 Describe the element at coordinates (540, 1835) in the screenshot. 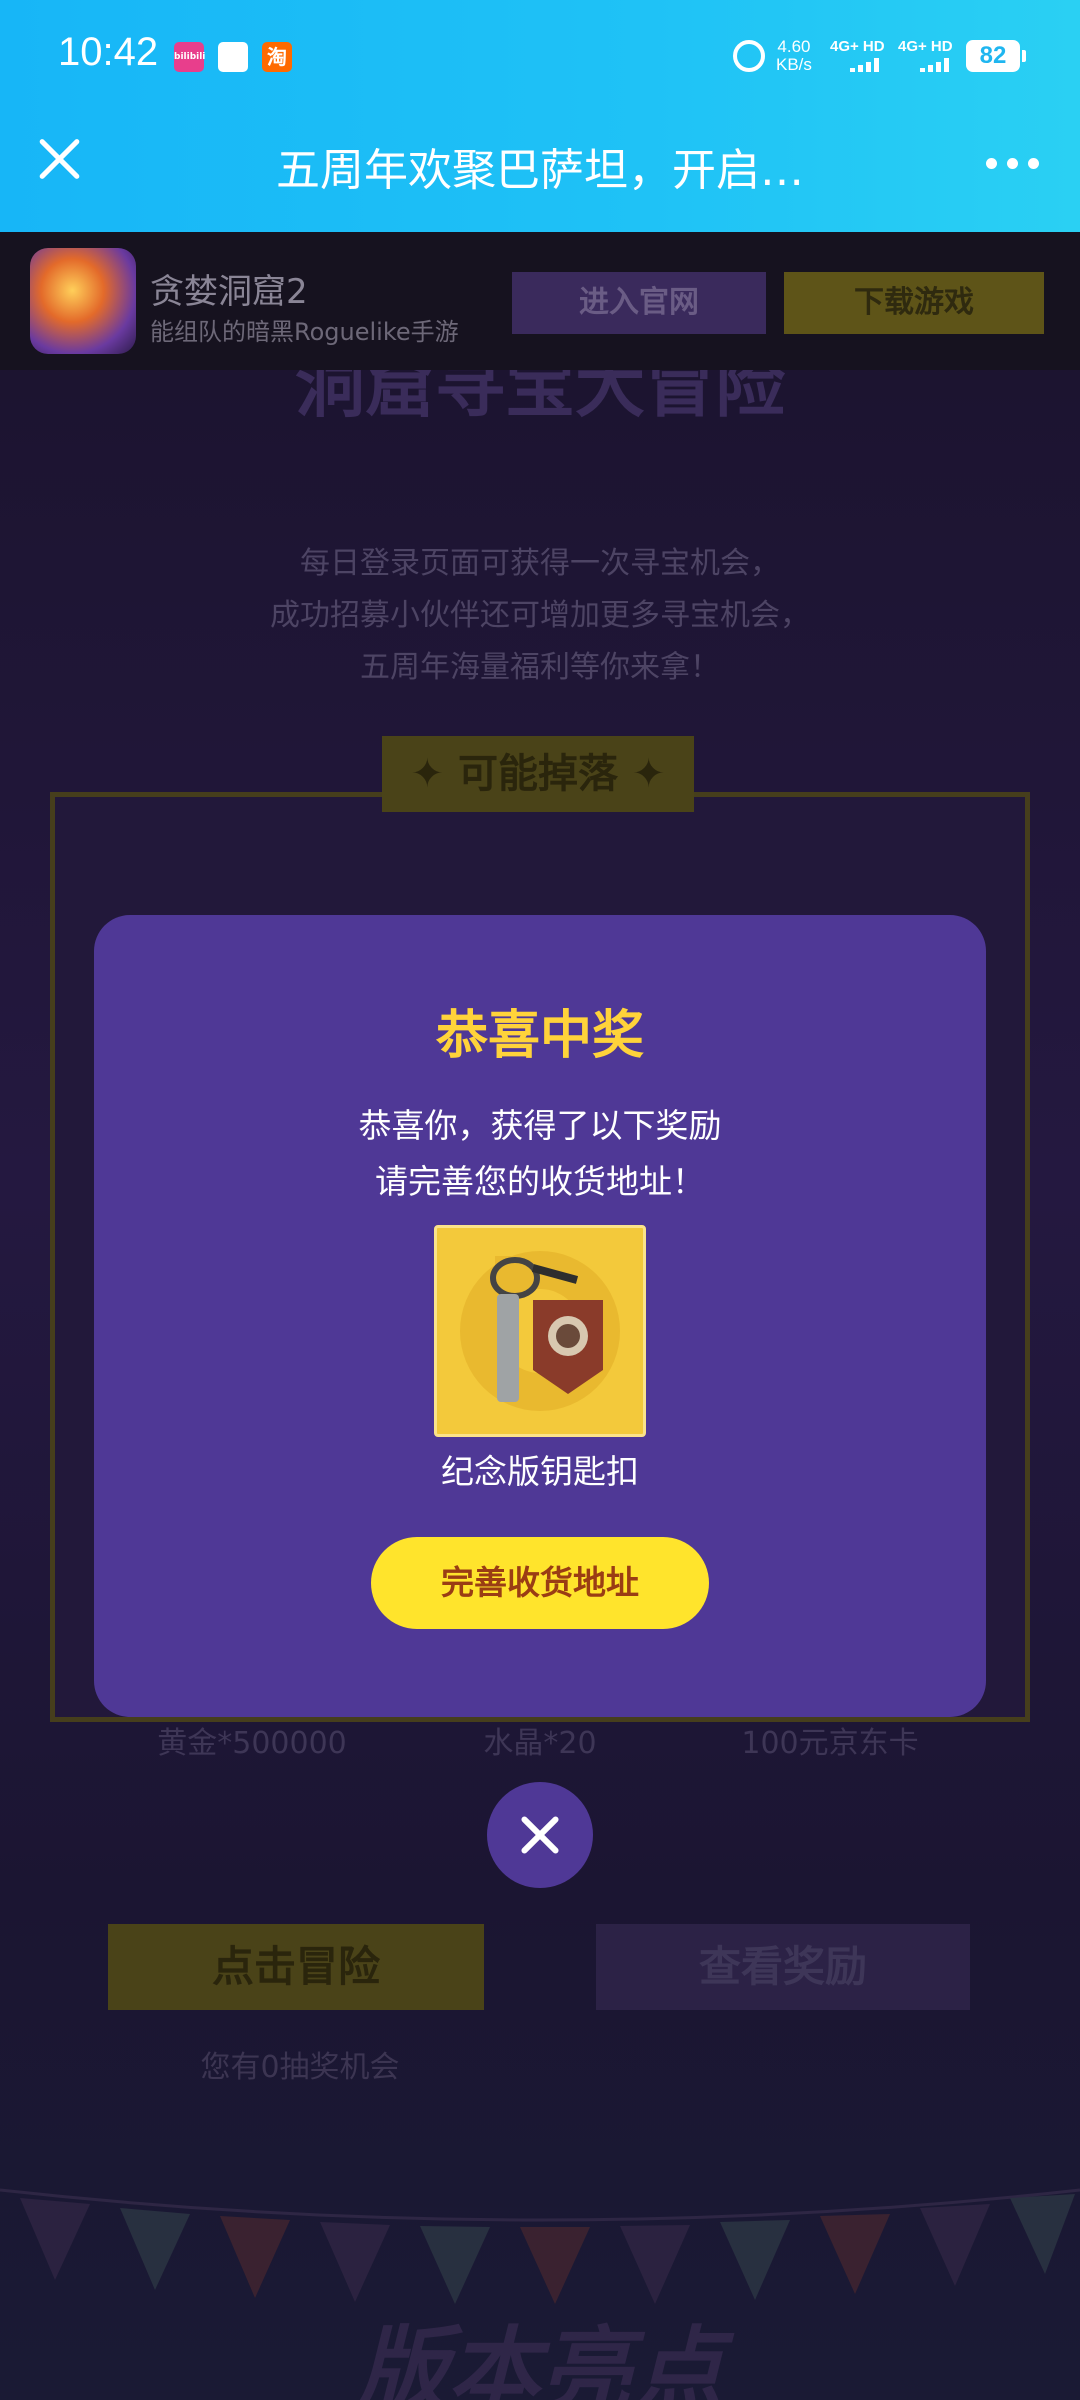

I see `close-modal-icon` at that location.